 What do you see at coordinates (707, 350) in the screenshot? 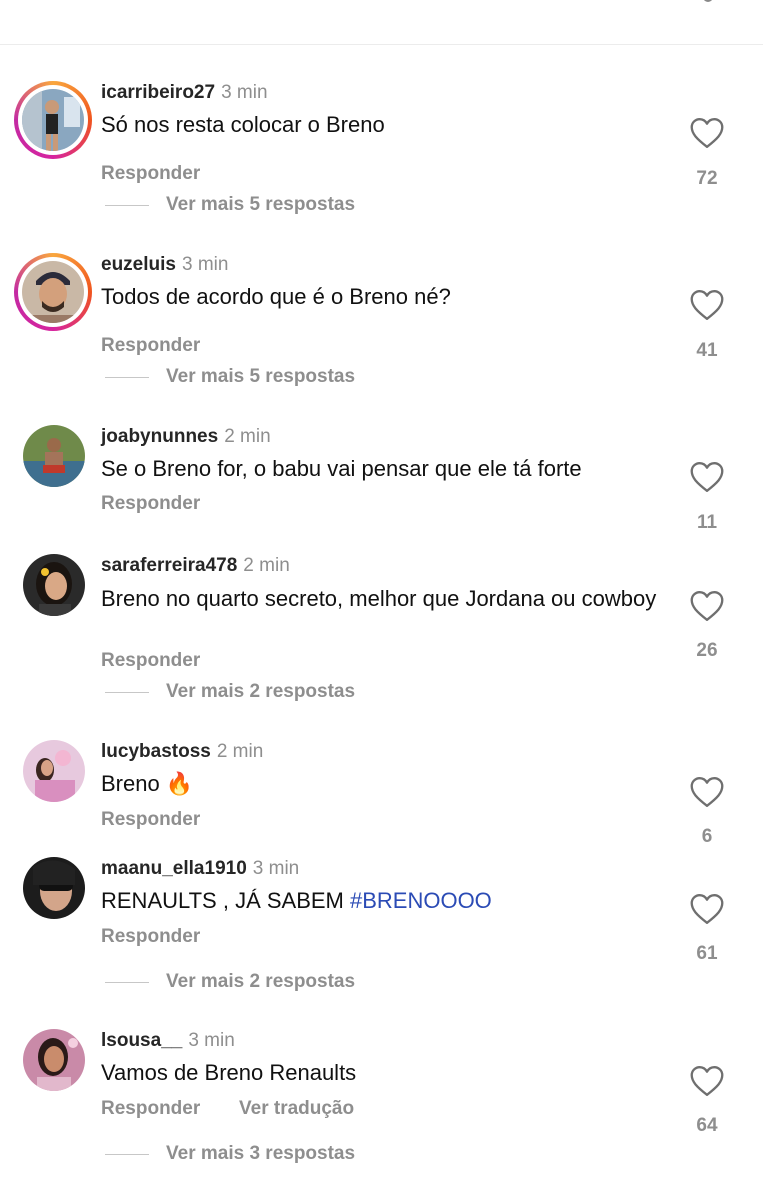
I see `like-count: 41` at bounding box center [707, 350].